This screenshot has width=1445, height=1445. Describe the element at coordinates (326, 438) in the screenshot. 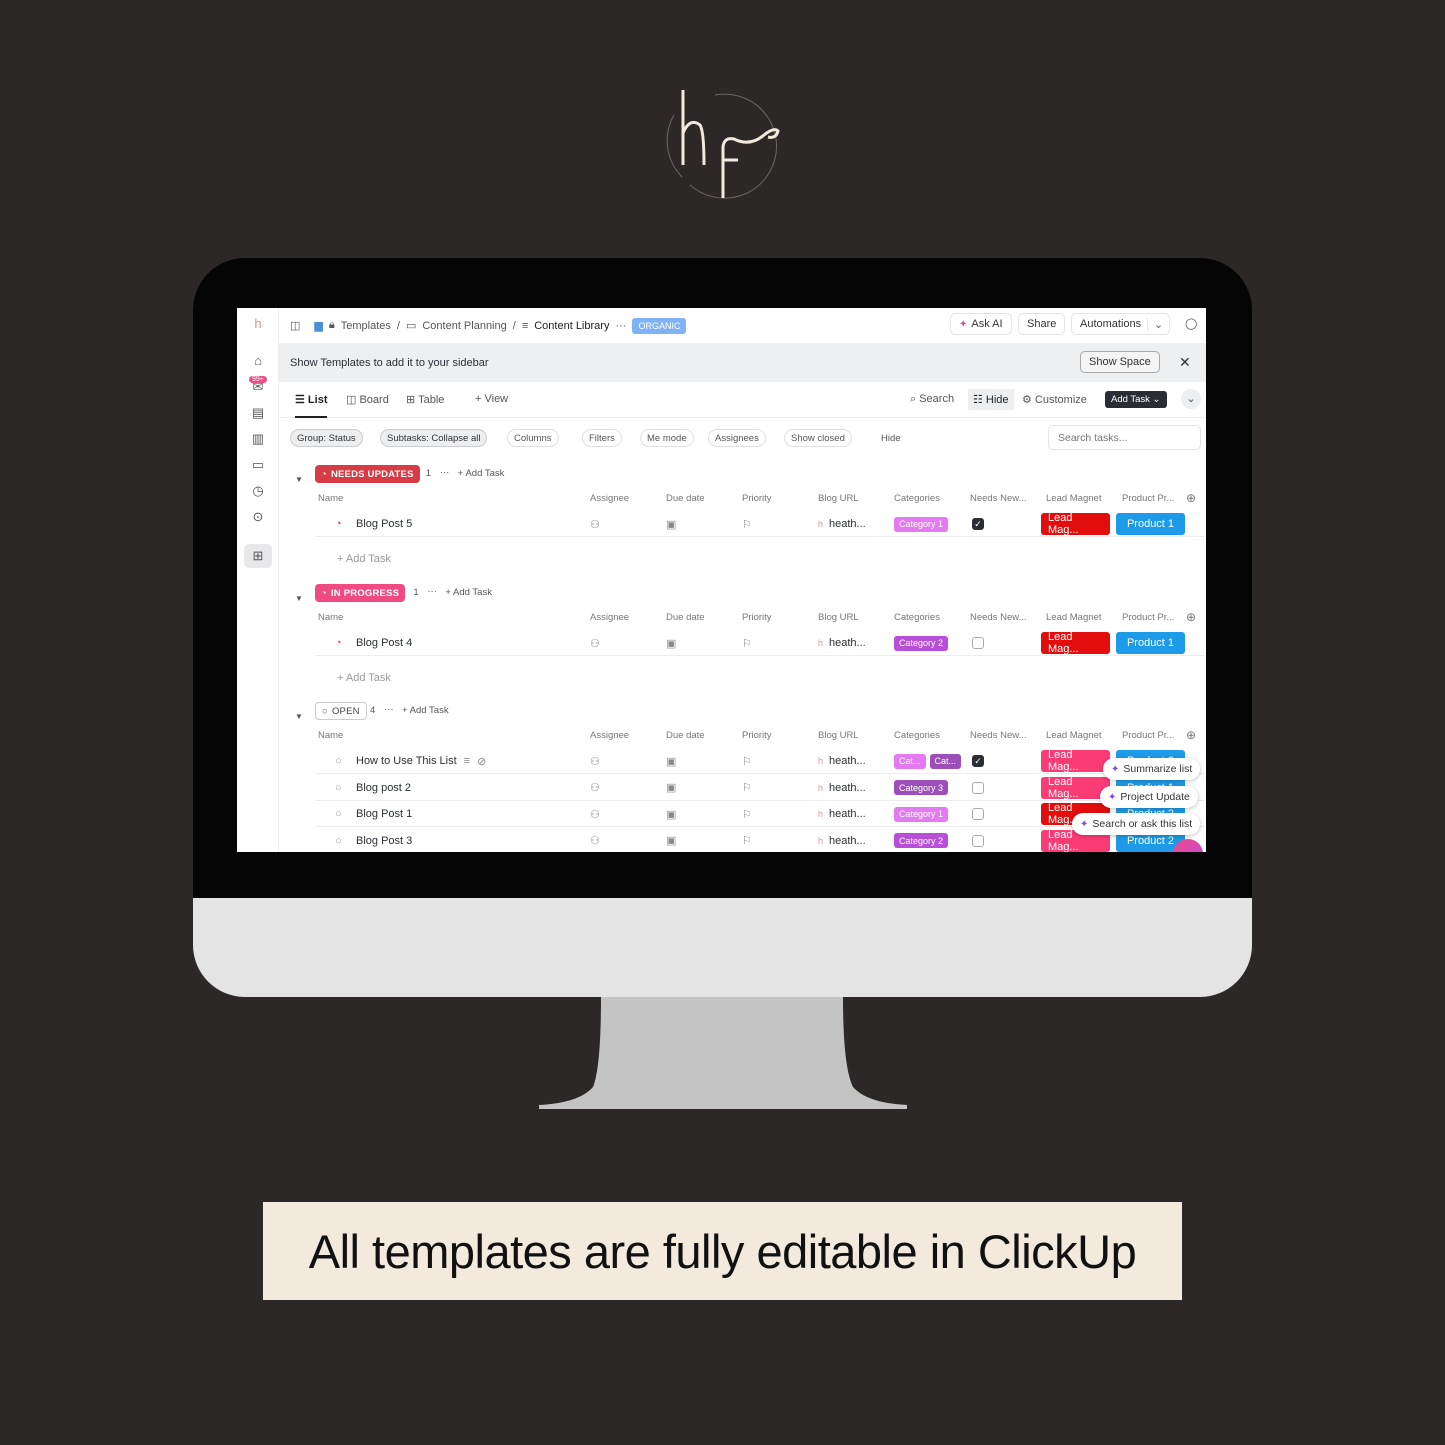

I see `group-status-chip: Group: Status` at that location.